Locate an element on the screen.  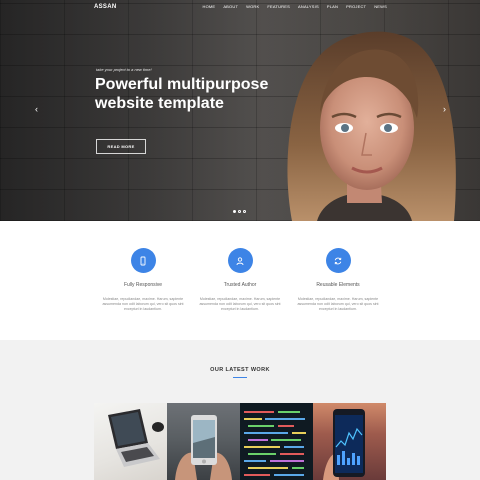
hero-headline: Powerful multipurpose website template is located at coordinates (182, 94).